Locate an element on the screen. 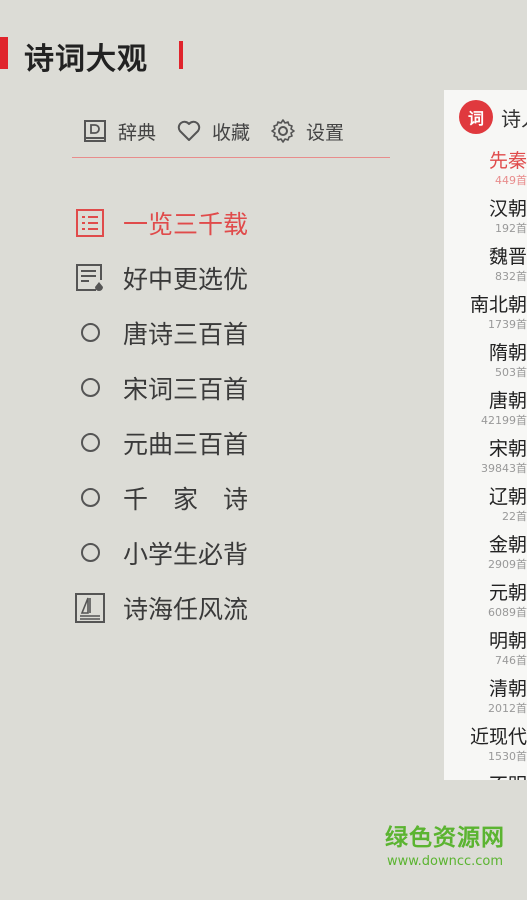  dictionary-button: 辞典 is located at coordinates (119, 131).